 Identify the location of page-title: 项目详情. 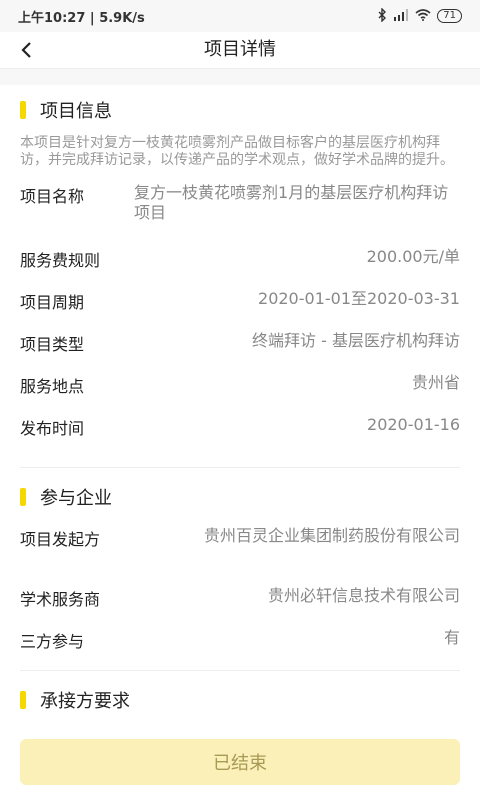
(240, 49).